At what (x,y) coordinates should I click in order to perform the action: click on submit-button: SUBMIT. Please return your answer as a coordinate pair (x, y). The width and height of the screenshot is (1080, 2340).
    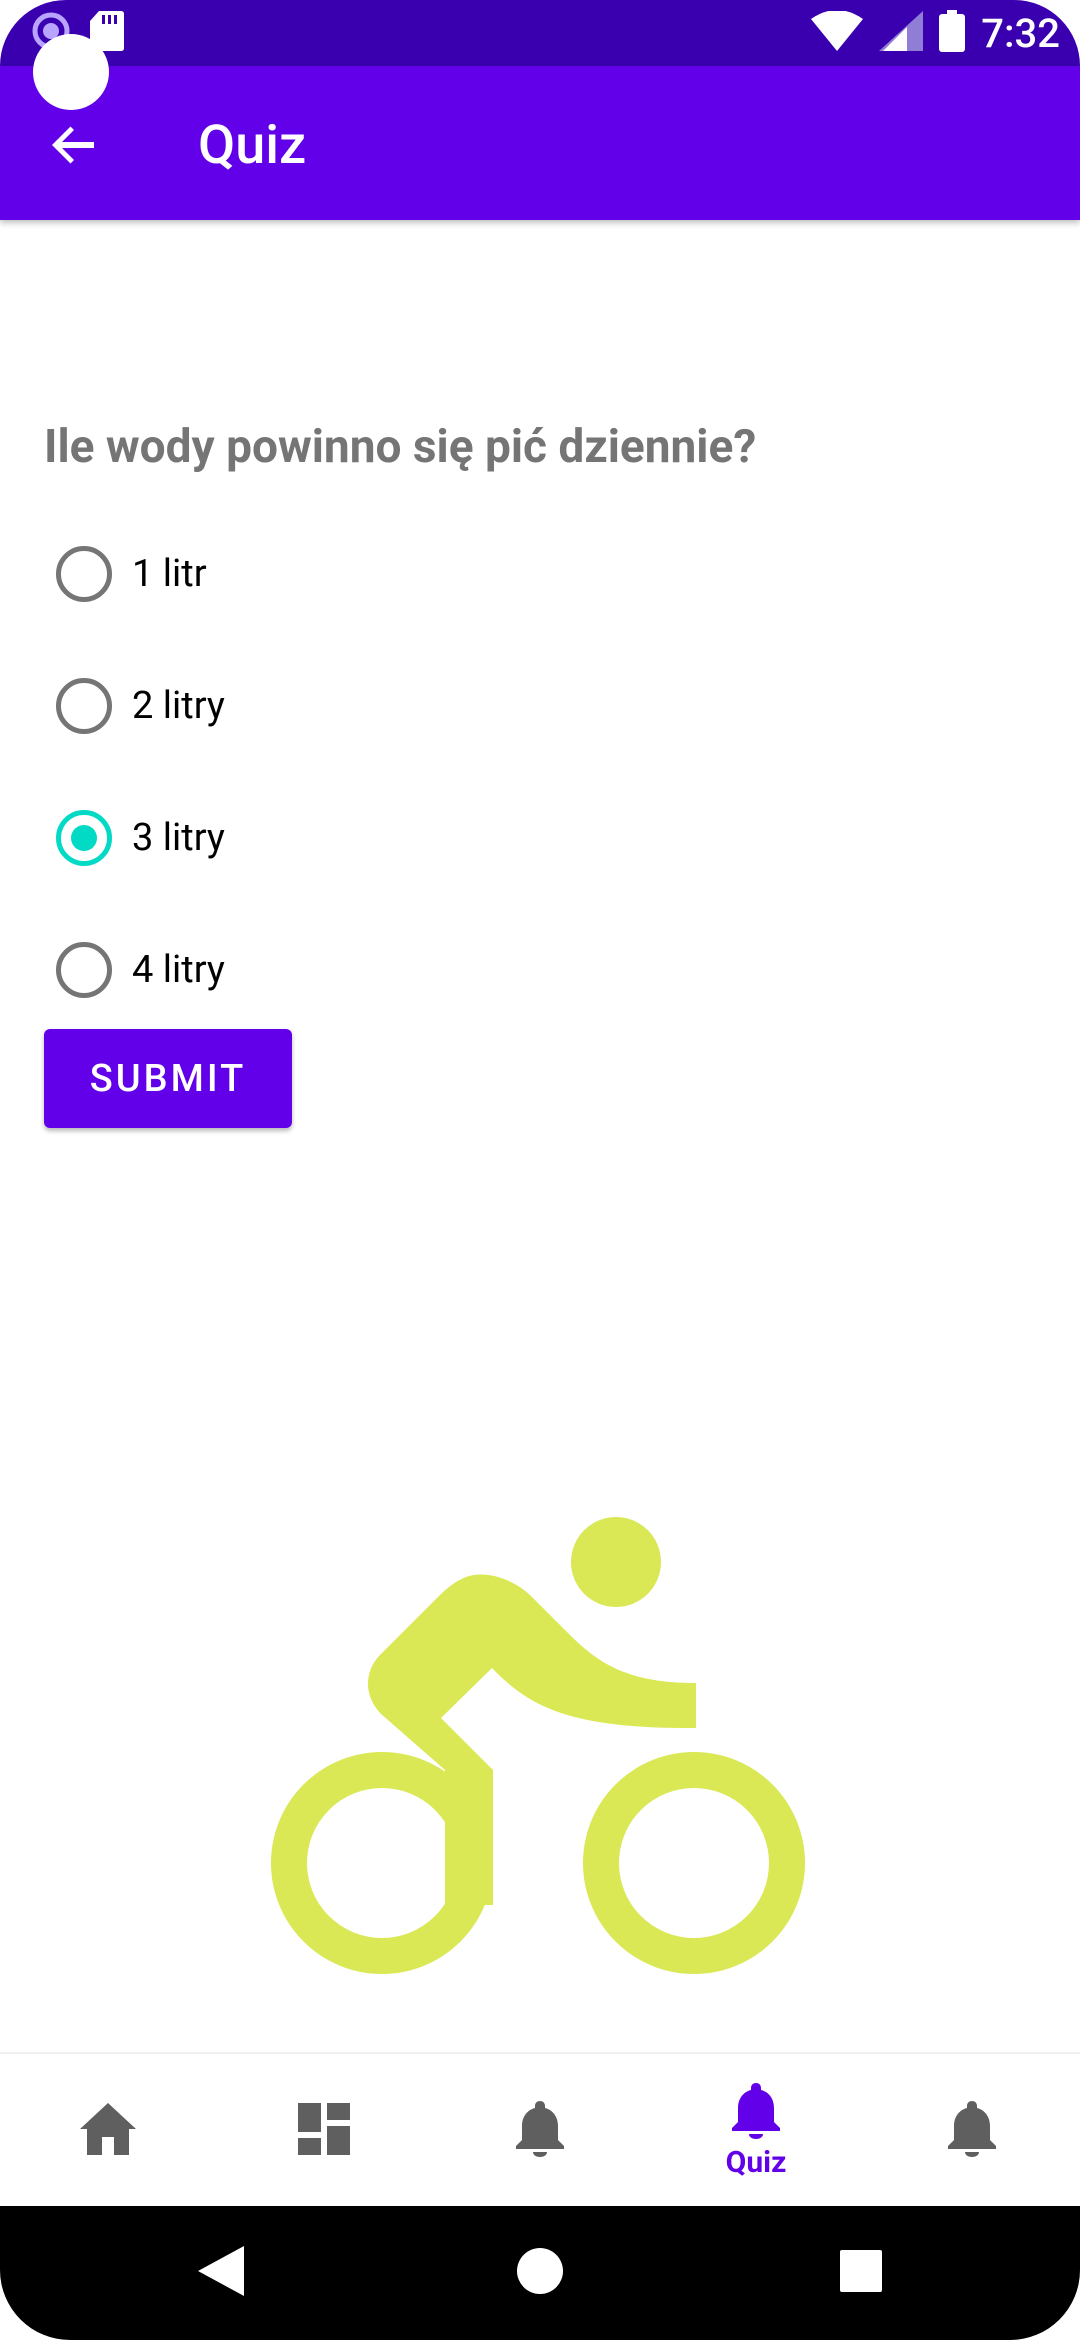
    Looking at the image, I should click on (168, 1078).